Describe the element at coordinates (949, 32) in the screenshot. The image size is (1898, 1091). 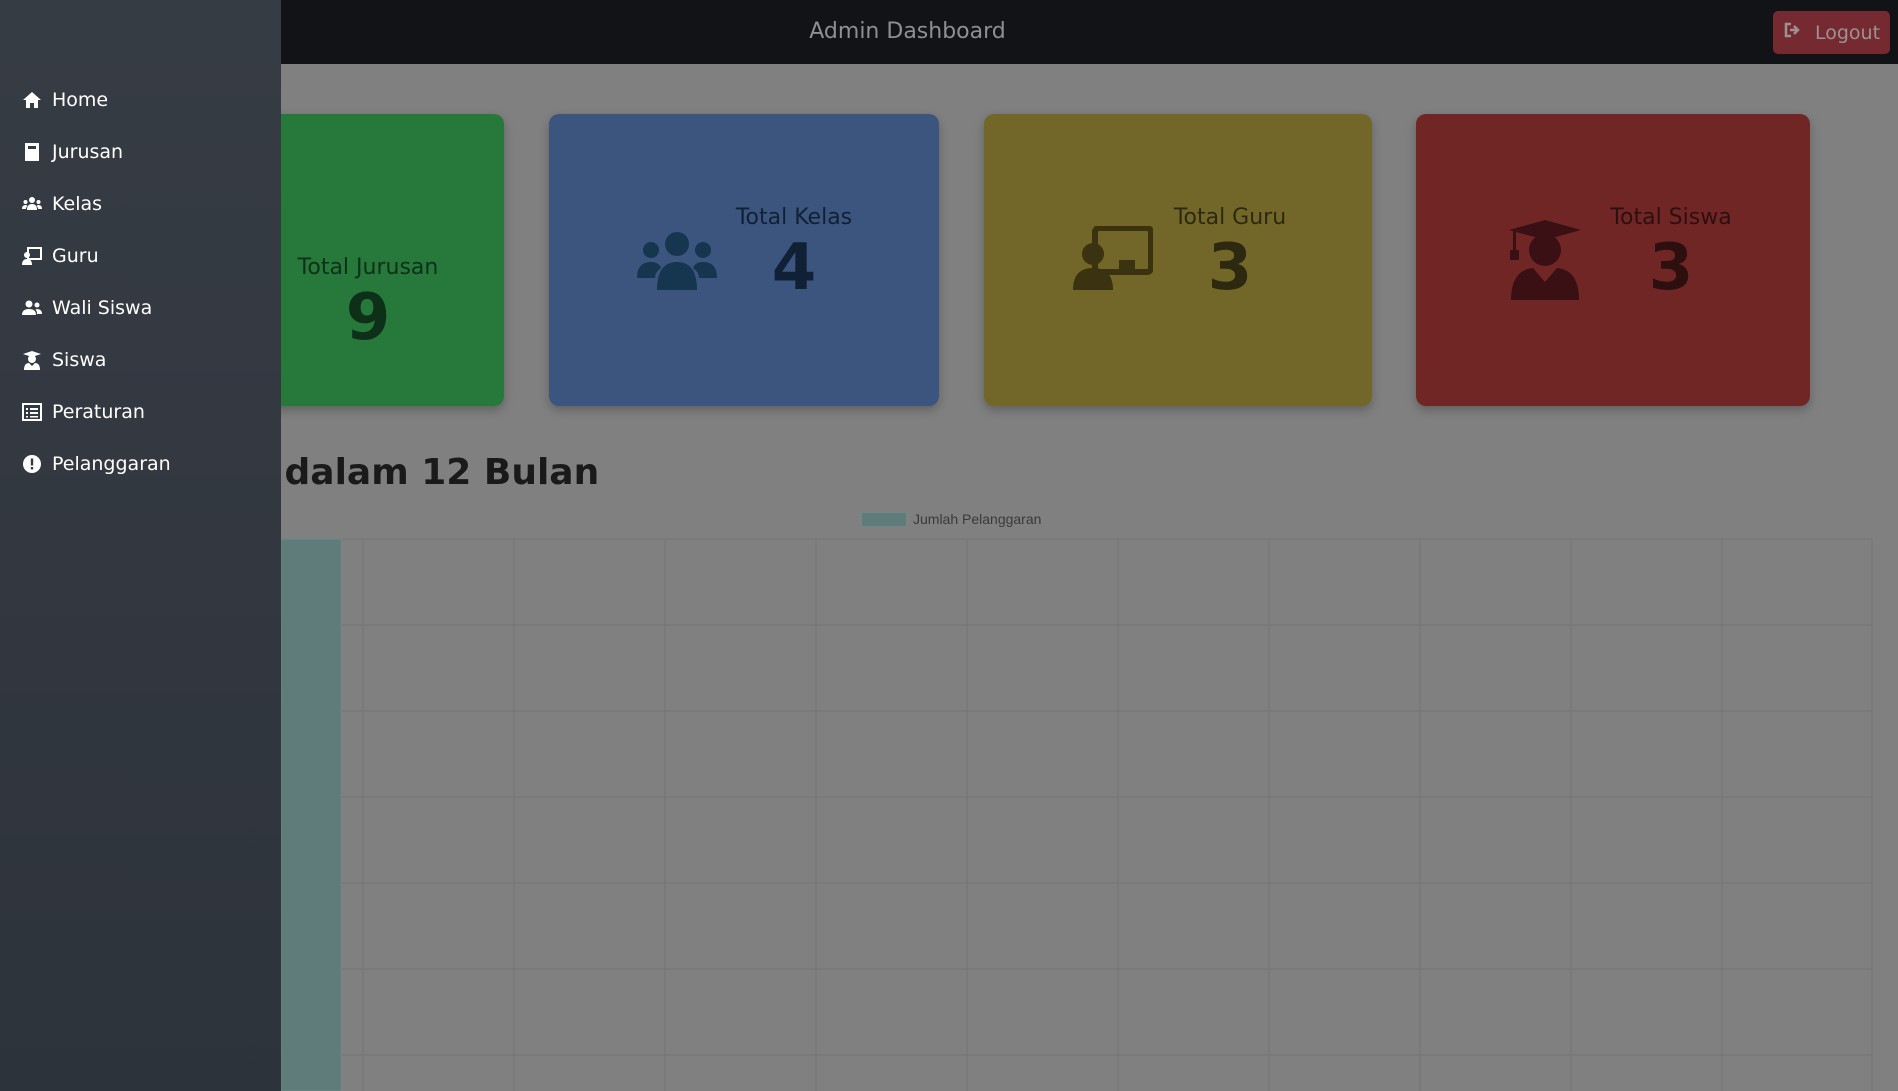
I see `top-navbar: Admin Dashboard Logout` at that location.